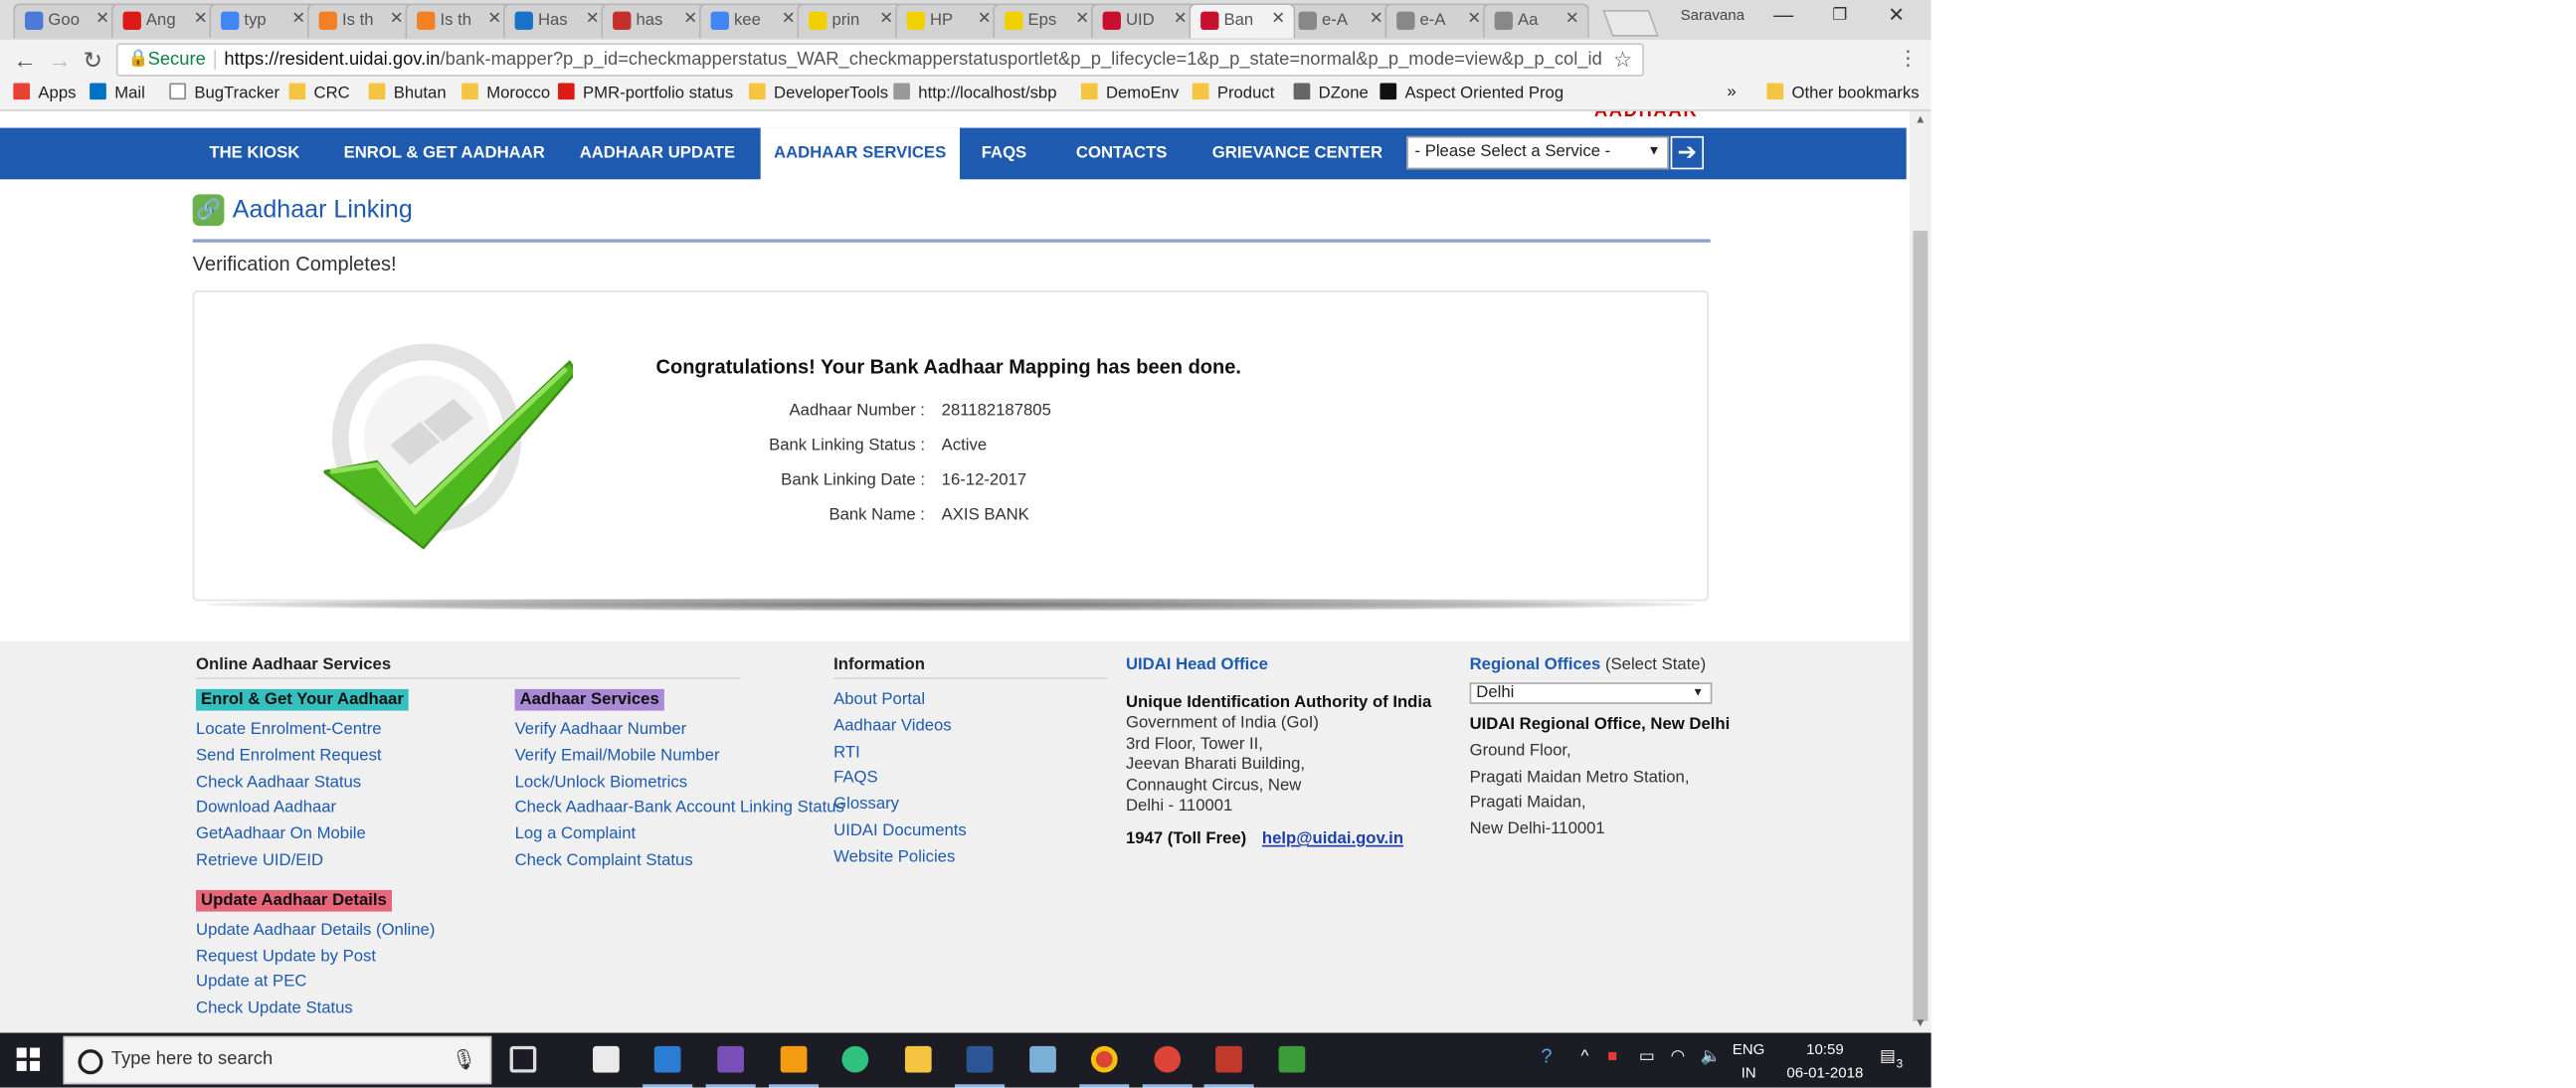  What do you see at coordinates (980, 1059) in the screenshot?
I see `word-icon` at bounding box center [980, 1059].